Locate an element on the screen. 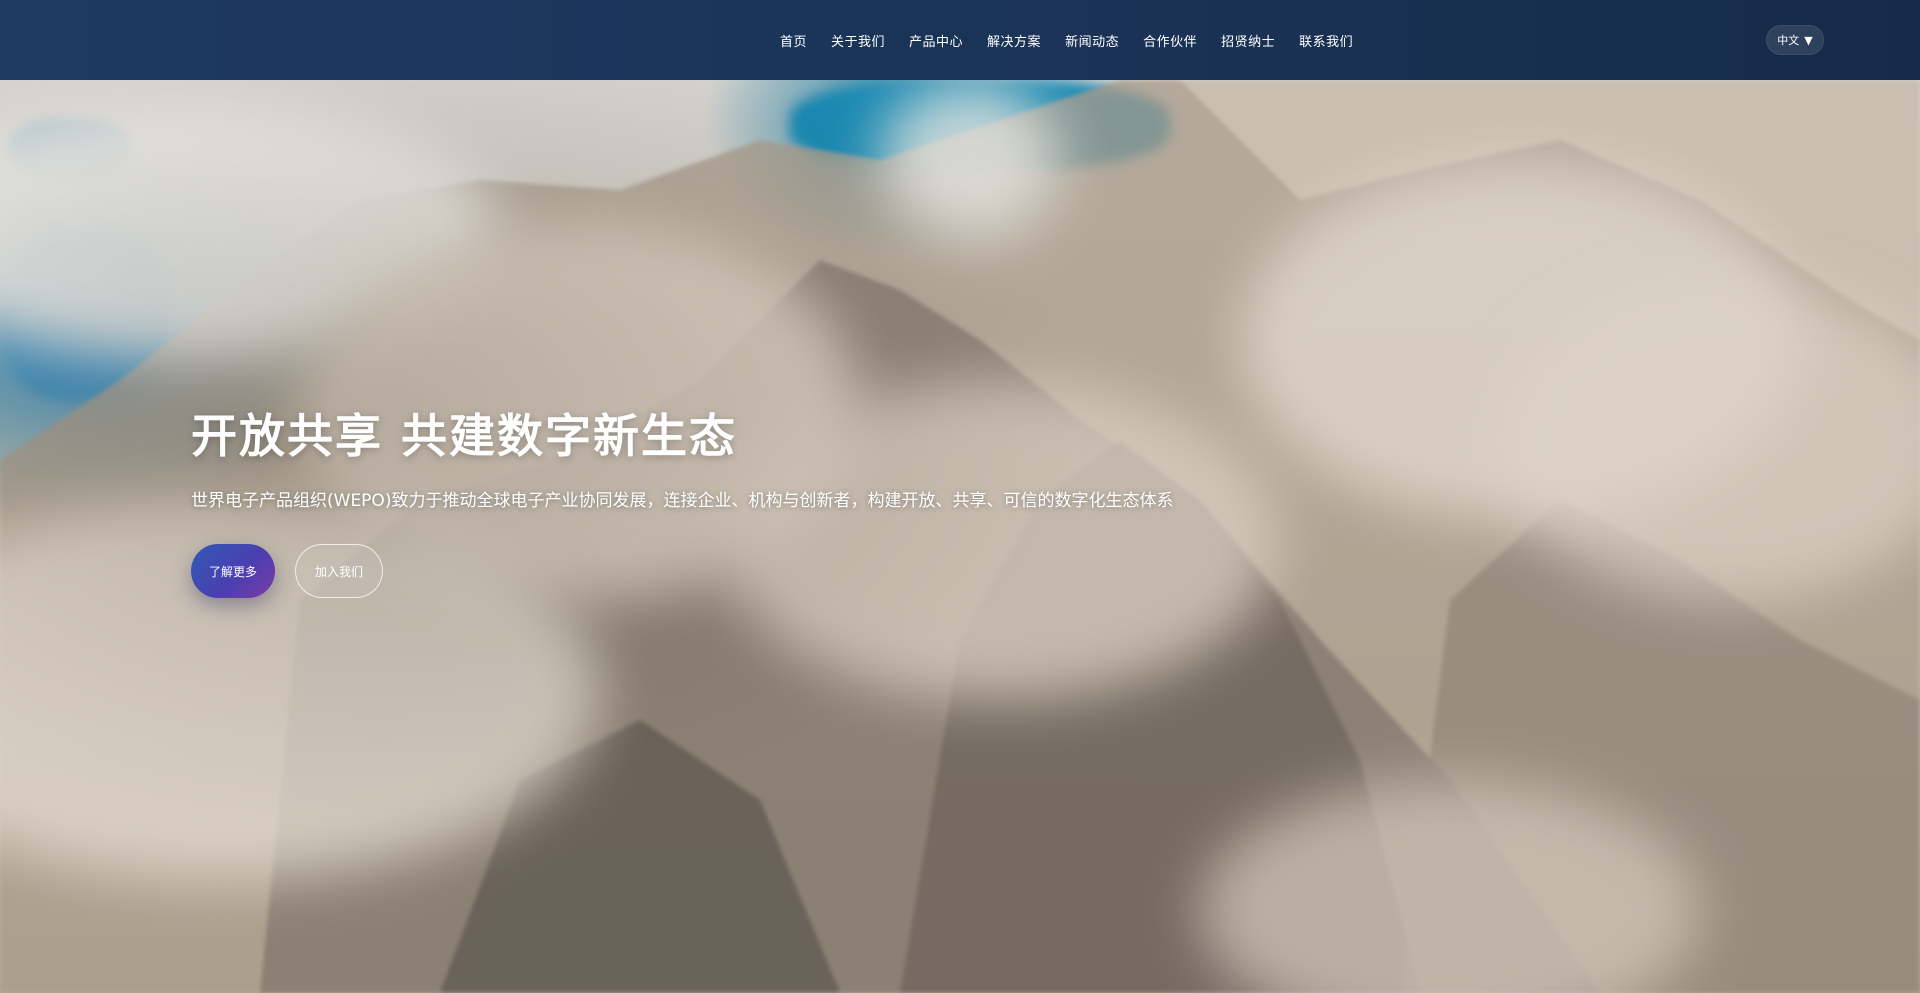 This screenshot has width=1920, height=993. chevron-down-icon: ▼ is located at coordinates (1808, 40).